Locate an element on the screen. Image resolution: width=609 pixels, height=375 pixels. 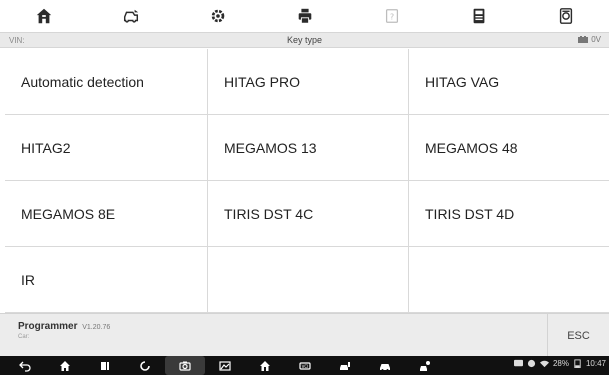
voltage-indicator: 0V is located at coordinates (589, 39).